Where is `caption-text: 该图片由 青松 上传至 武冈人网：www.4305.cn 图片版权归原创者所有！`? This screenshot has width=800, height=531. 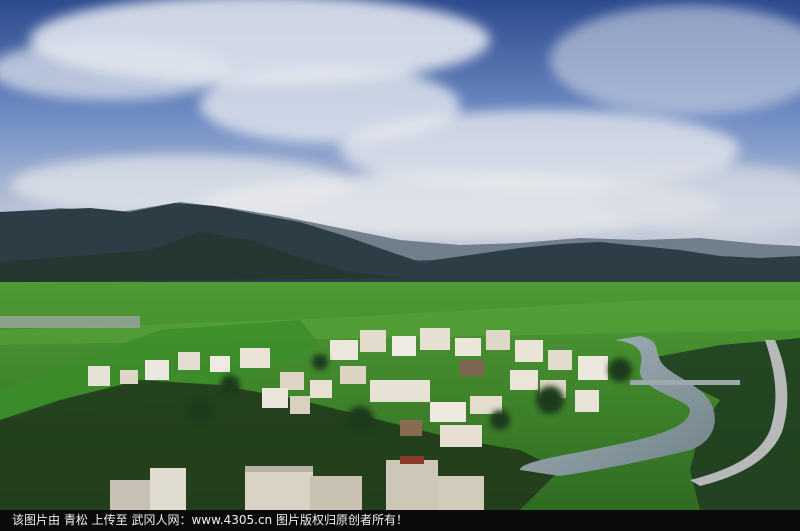 caption-text: 该图片由 青松 上传至 武冈人网：www.4305.cn 图片版权归原创者所有！ is located at coordinates (210, 520).